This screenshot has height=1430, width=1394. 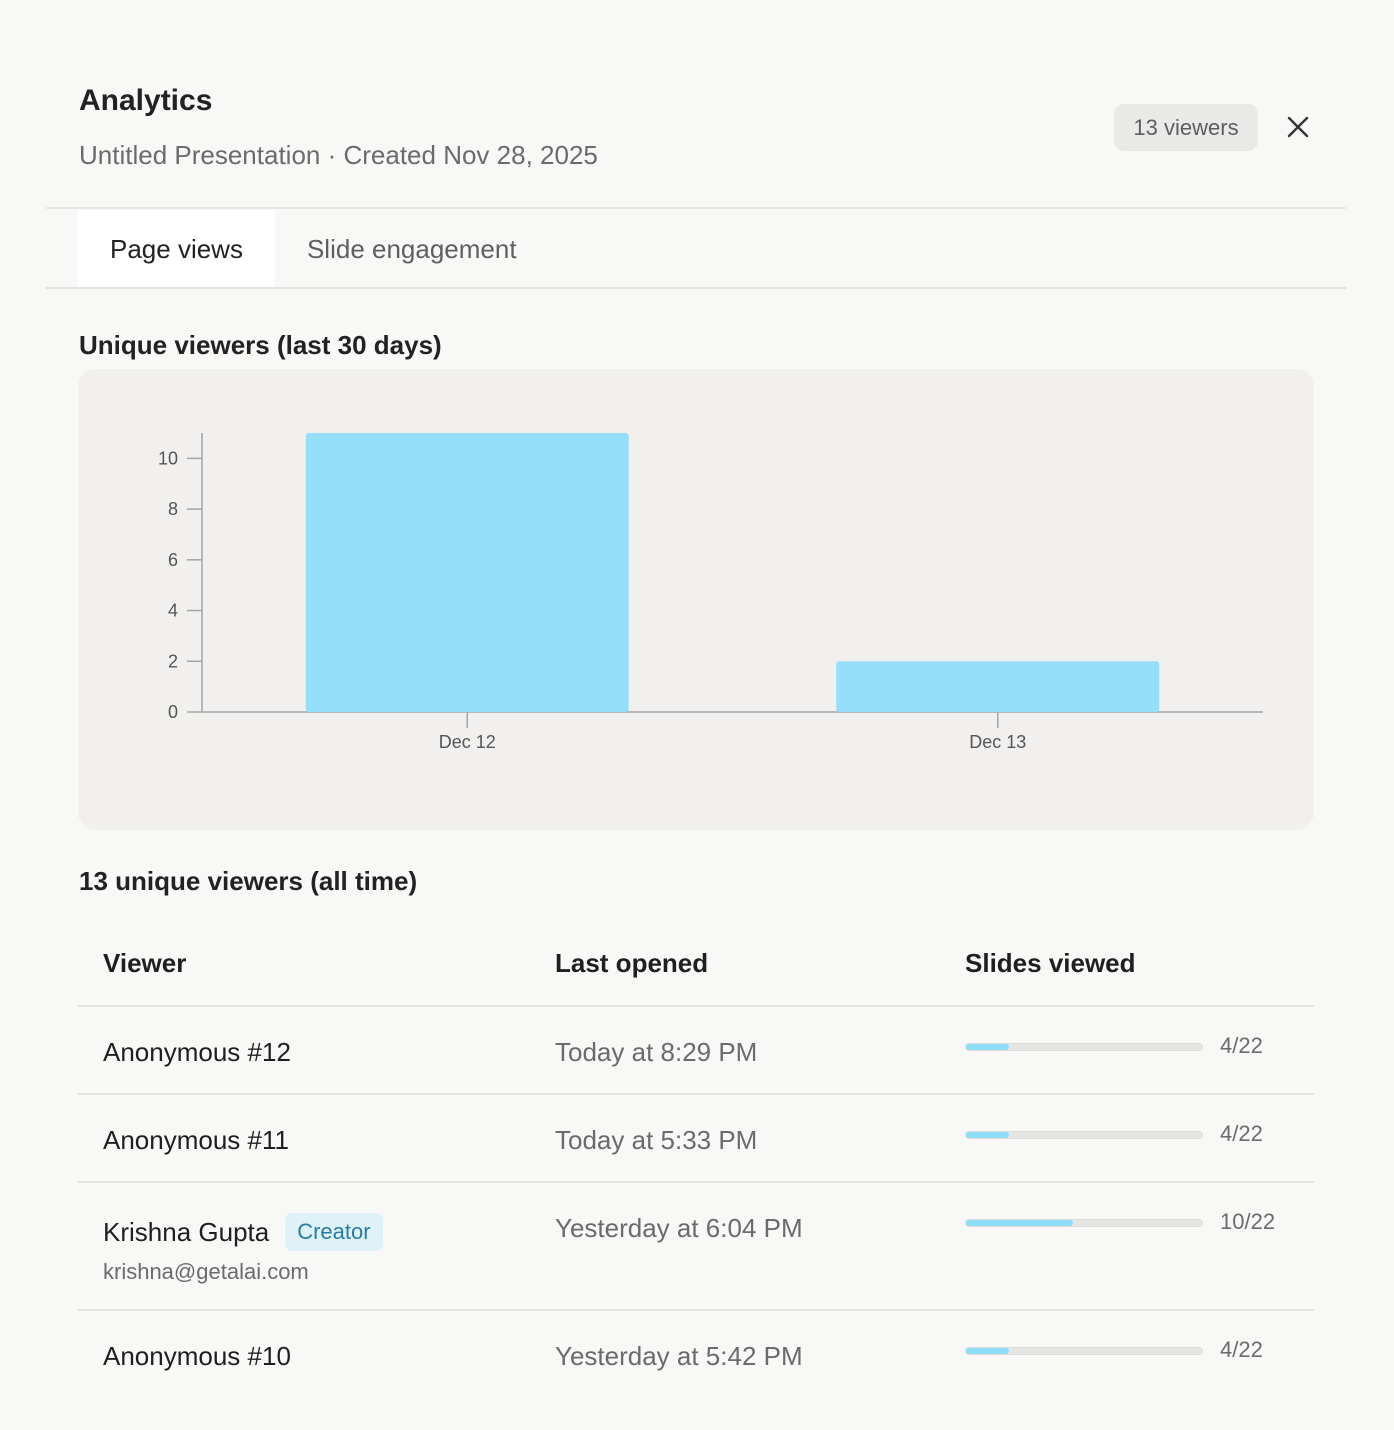 What do you see at coordinates (632, 963) in the screenshot?
I see `header-last-opened: Last opened` at bounding box center [632, 963].